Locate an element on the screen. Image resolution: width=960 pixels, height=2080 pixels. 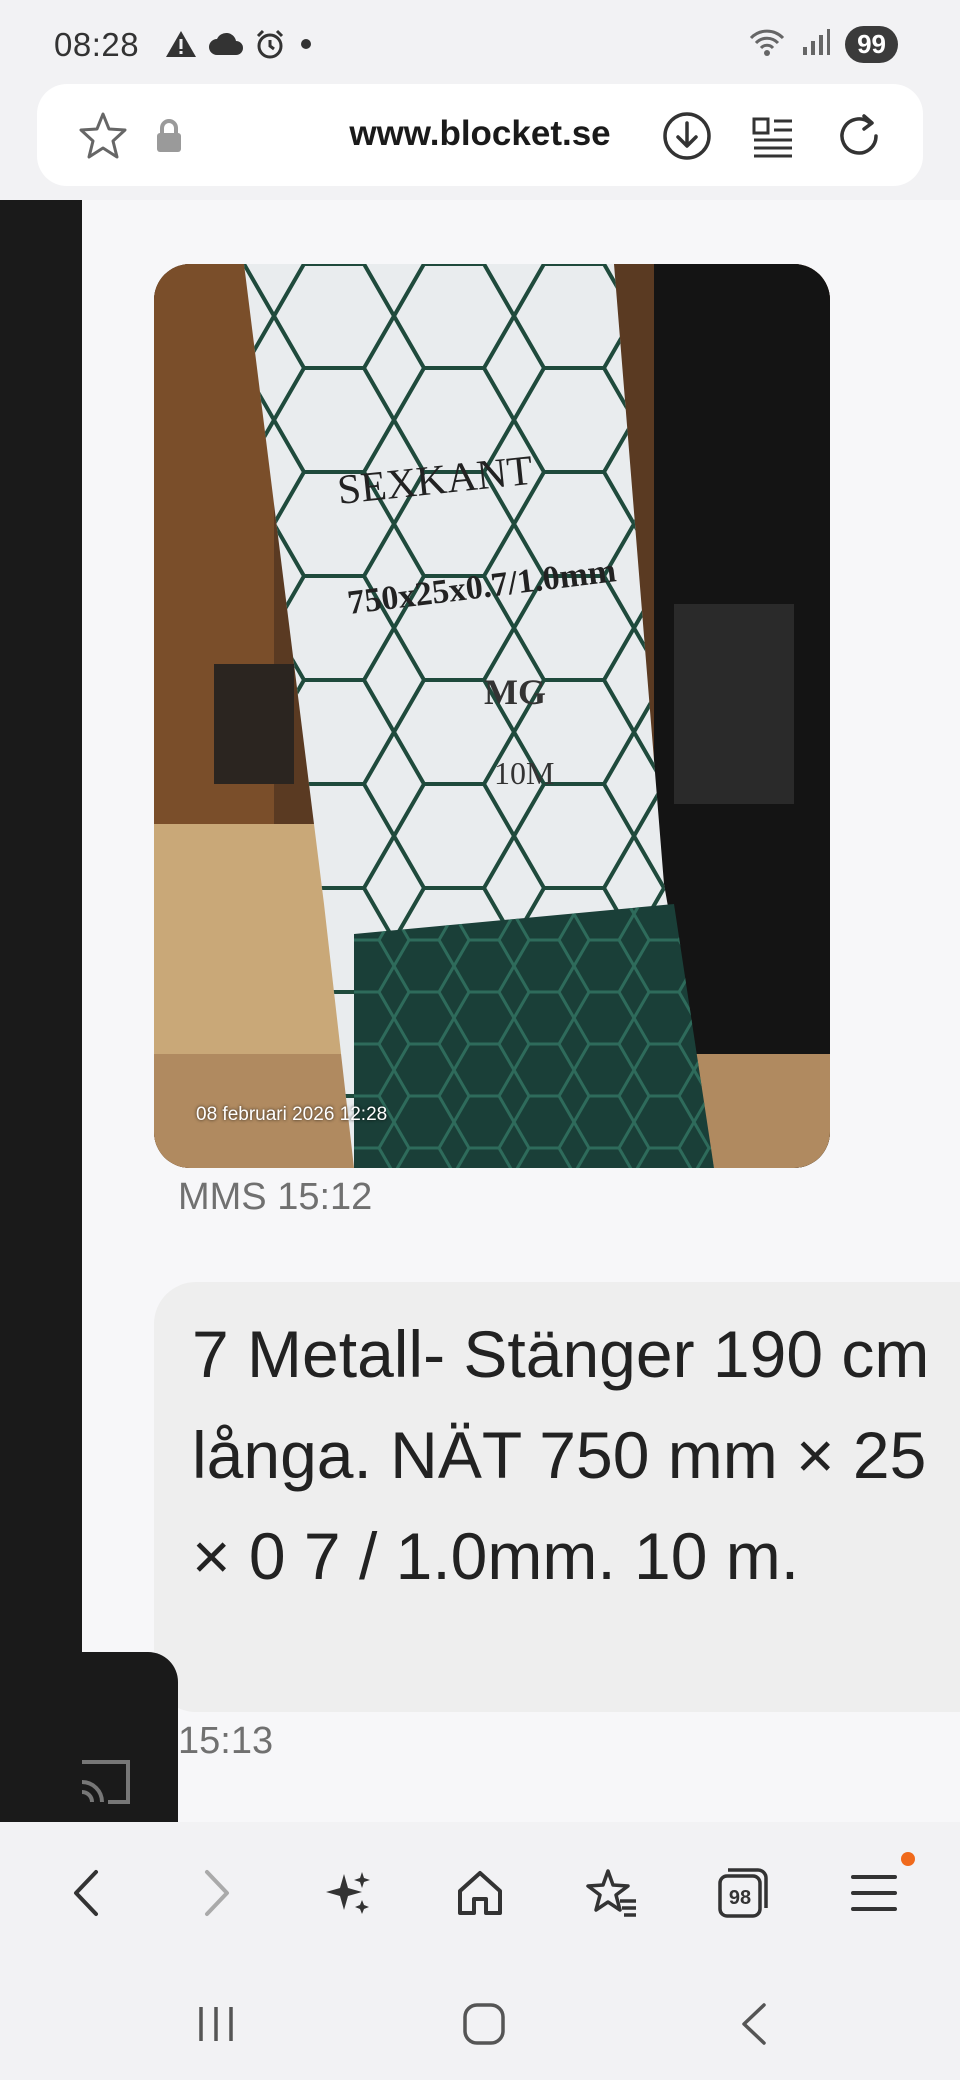
forward-icon is located at coordinates (217, 1893).